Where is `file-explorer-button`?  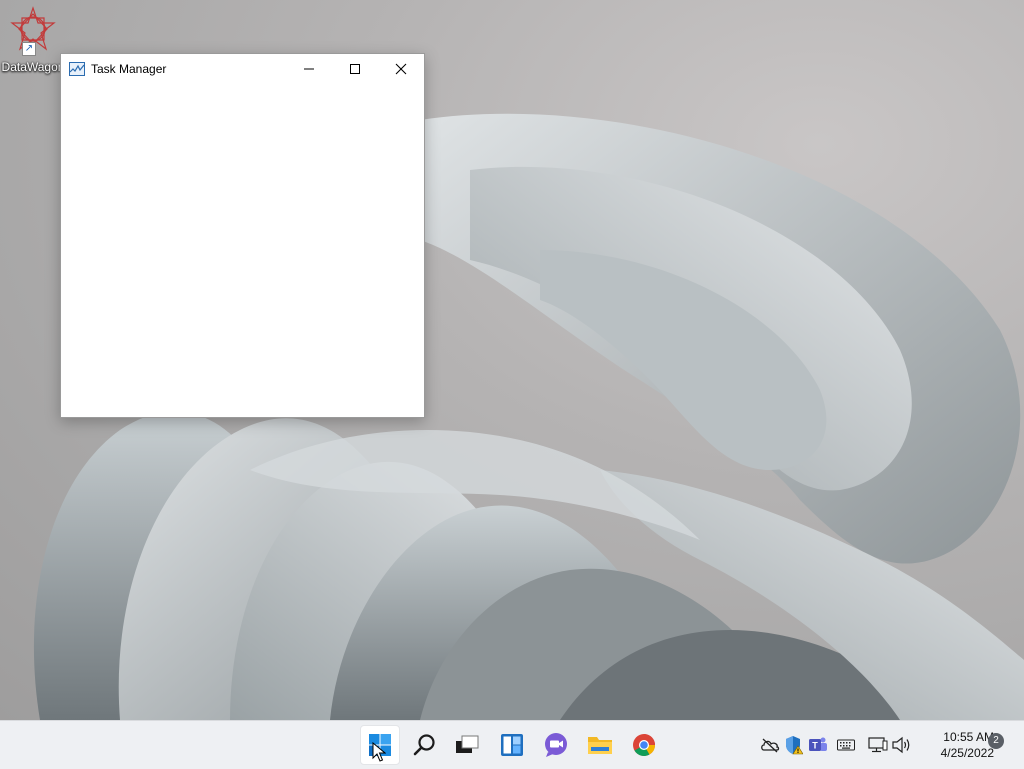
file-explorer-button is located at coordinates (600, 745).